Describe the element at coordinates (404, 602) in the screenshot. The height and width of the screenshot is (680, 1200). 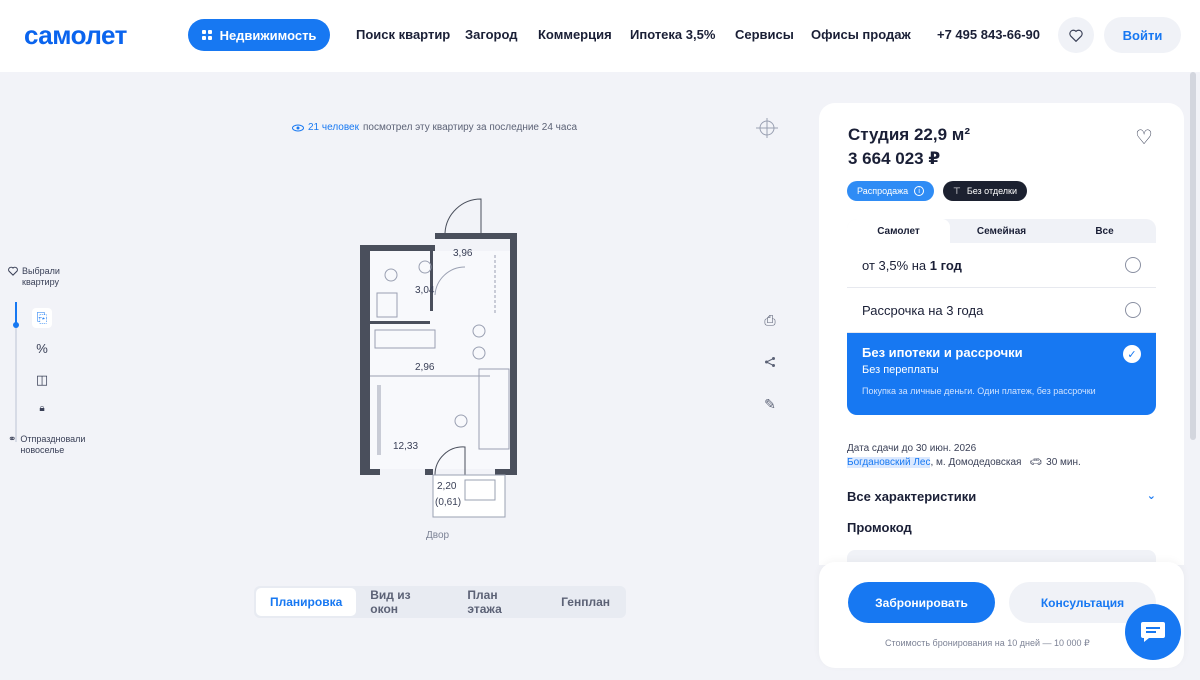
I see `tab-window-view: Вид из окон` at that location.